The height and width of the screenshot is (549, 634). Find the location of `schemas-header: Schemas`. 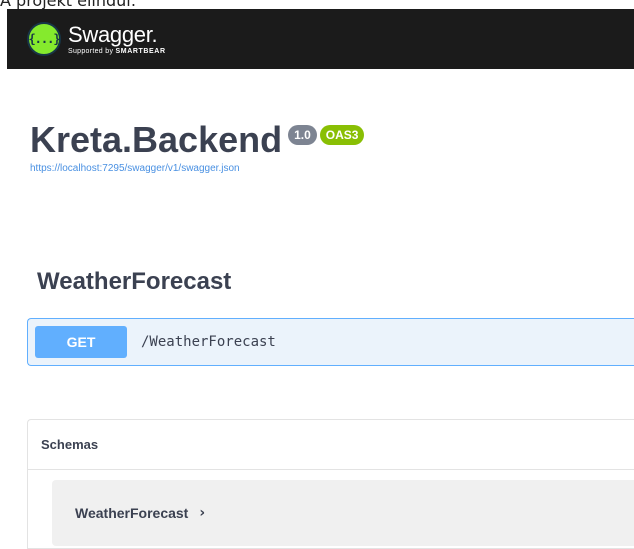

schemas-header: Schemas is located at coordinates (331, 445).